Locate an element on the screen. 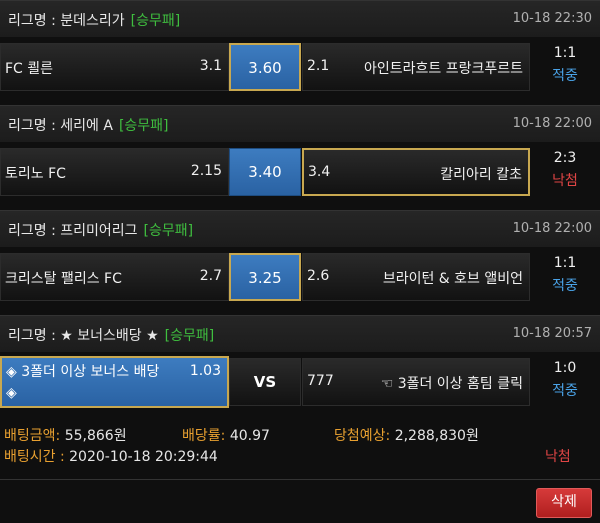 The height and width of the screenshot is (523, 600). draw-pick-button: 3.60 is located at coordinates (265, 67).